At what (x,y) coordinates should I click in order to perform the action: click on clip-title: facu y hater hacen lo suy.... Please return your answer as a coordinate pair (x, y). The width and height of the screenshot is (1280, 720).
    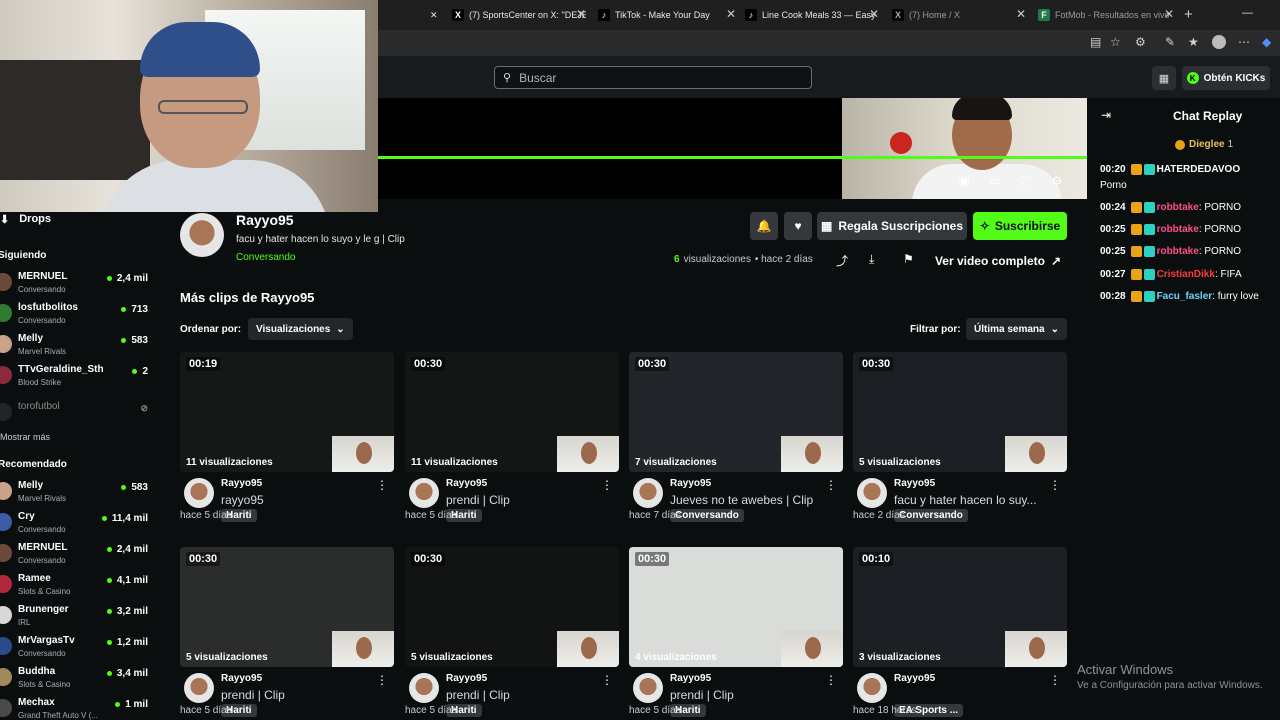
    Looking at the image, I should click on (976, 500).